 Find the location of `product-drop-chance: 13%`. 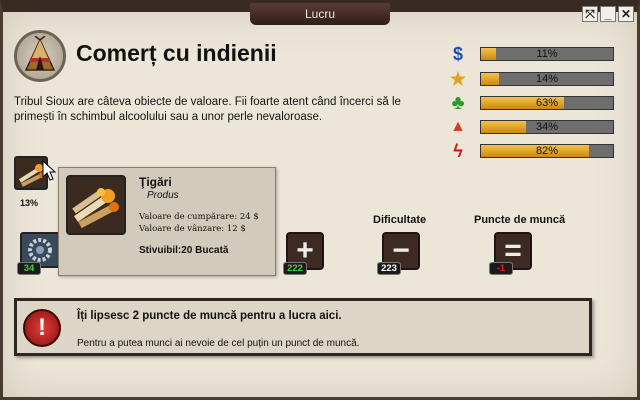

product-drop-chance: 13% is located at coordinates (29, 203).